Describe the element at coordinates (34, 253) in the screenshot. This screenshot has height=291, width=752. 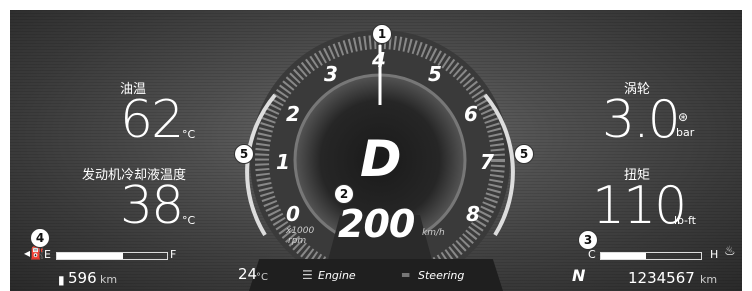
I see `fuel-pump-icon: ◂⛽` at that location.